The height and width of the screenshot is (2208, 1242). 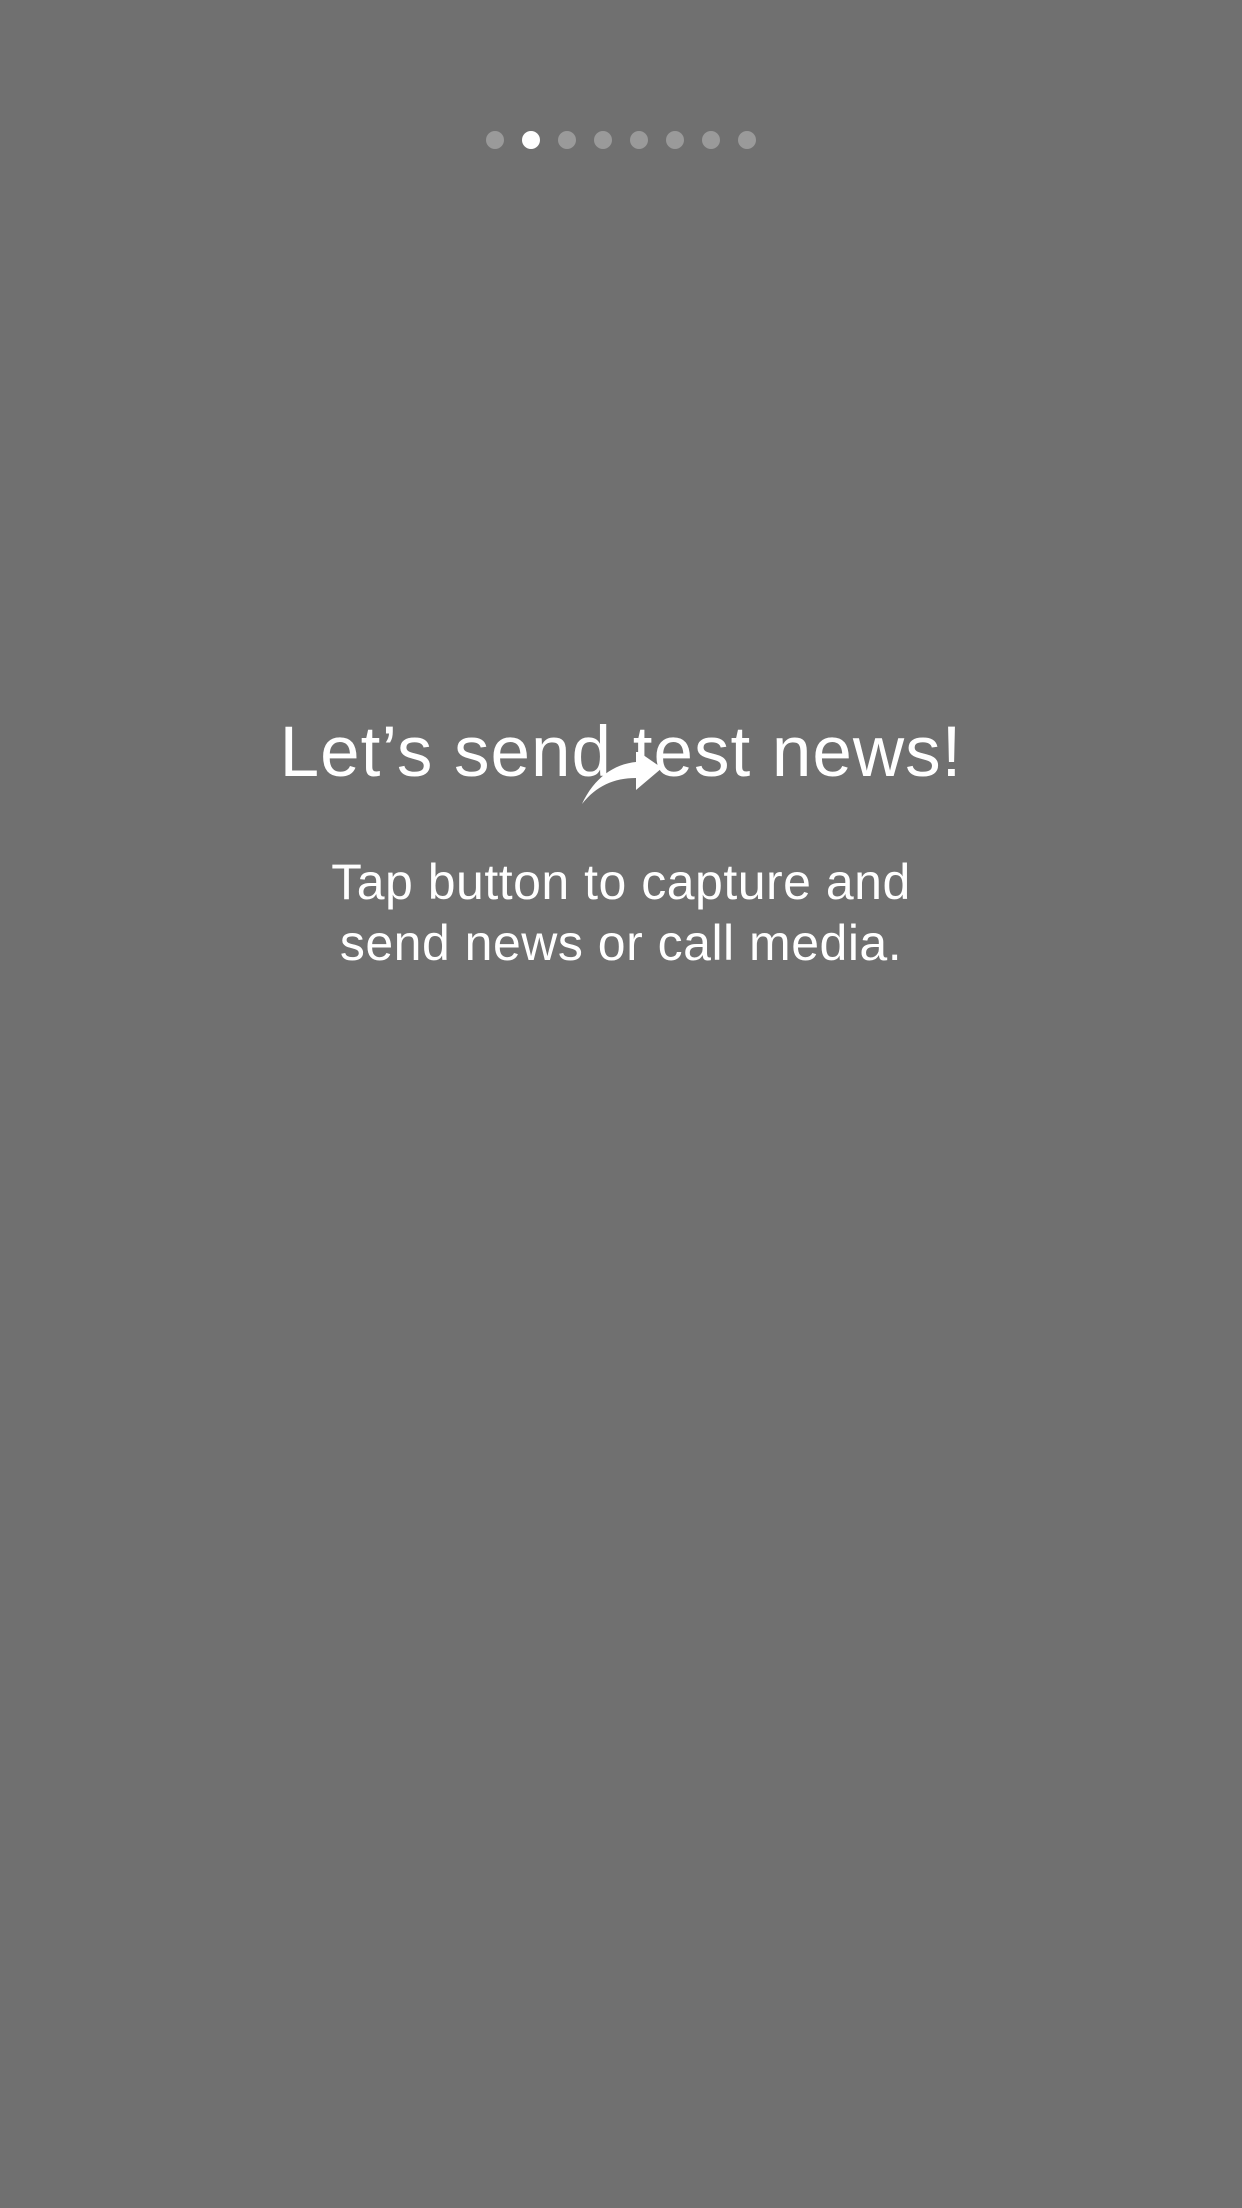 I want to click on subtitle-line-1: Tap button to capture and, so click(x=621, y=882).